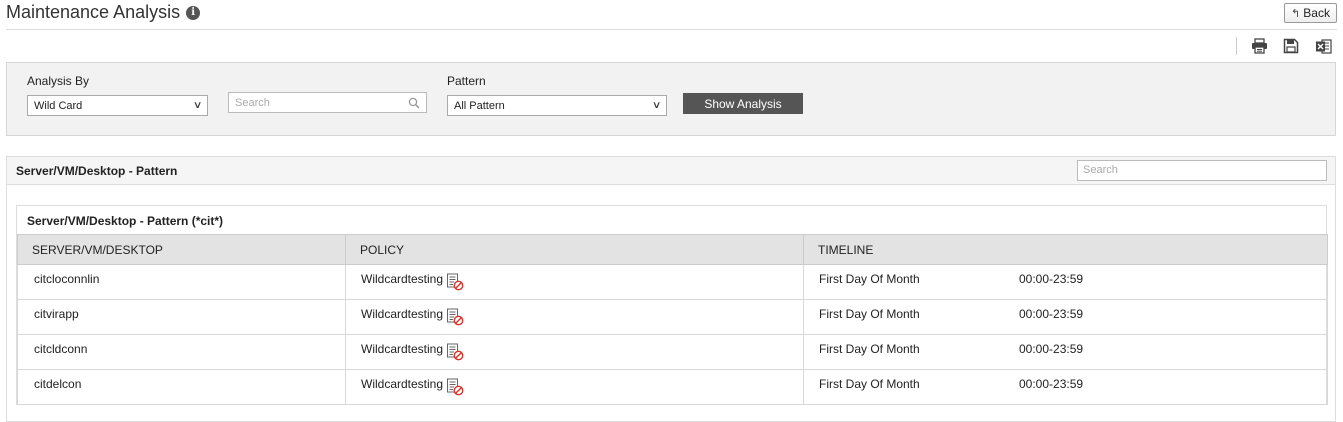  What do you see at coordinates (671, 29) in the screenshot?
I see `title-divider` at bounding box center [671, 29].